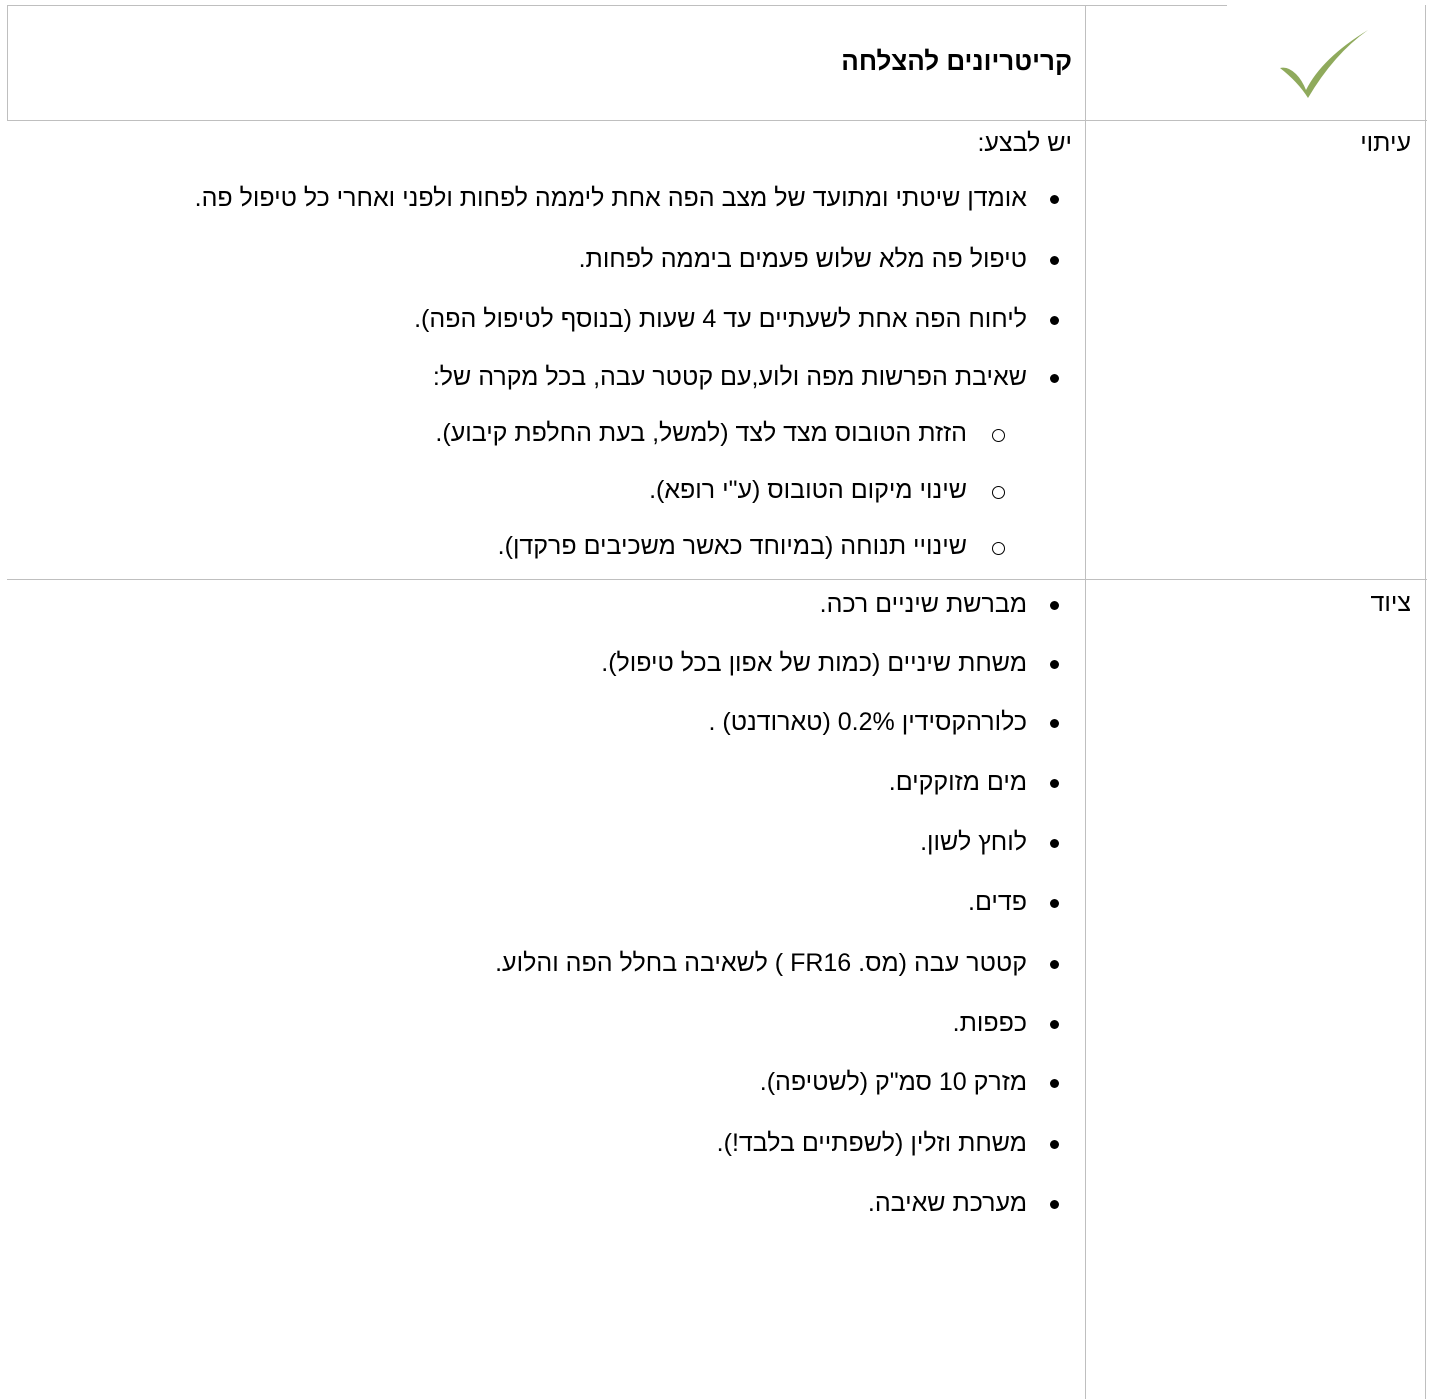  I want to click on timing-intro: יש לבצע:, so click(1024, 143).